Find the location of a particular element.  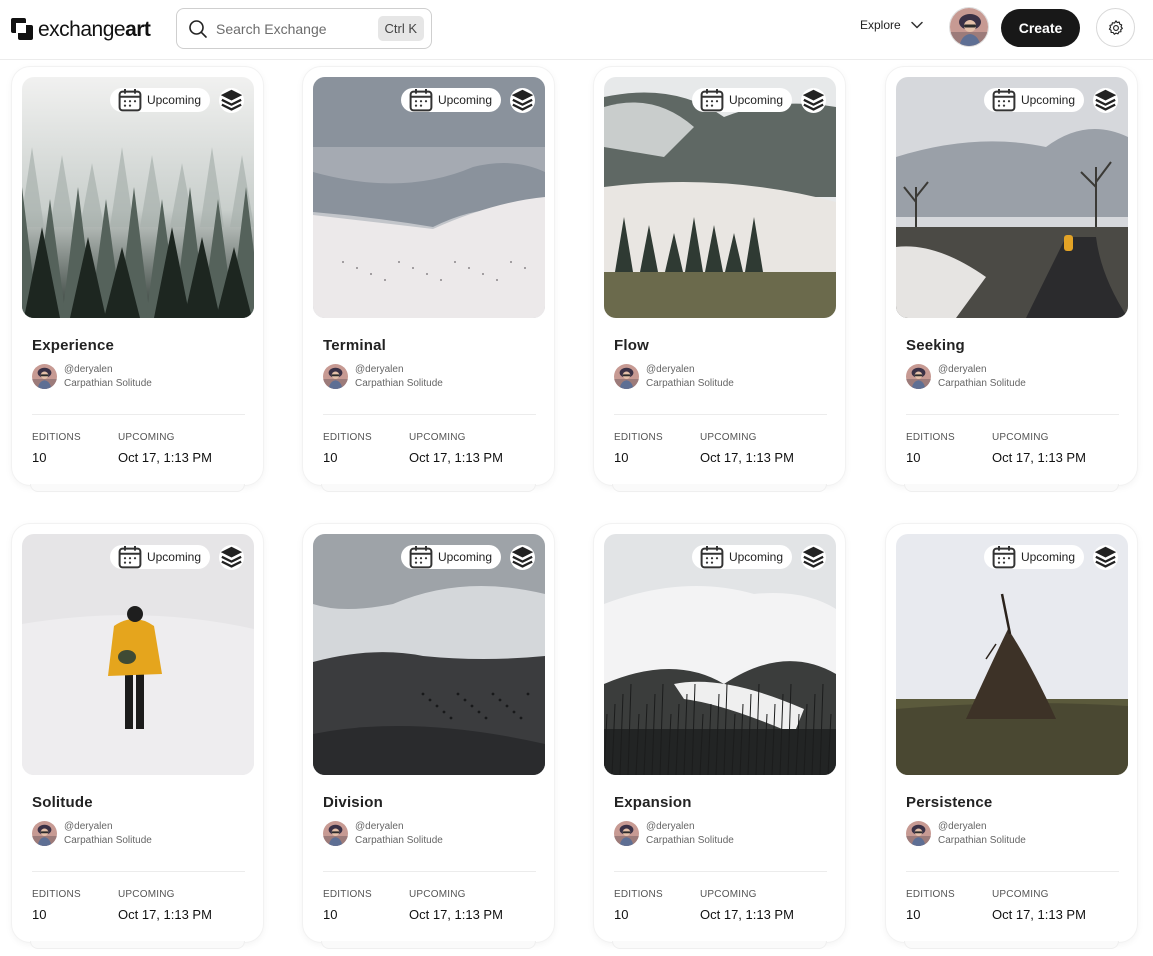

chevron-down-icon is located at coordinates (916, 25).